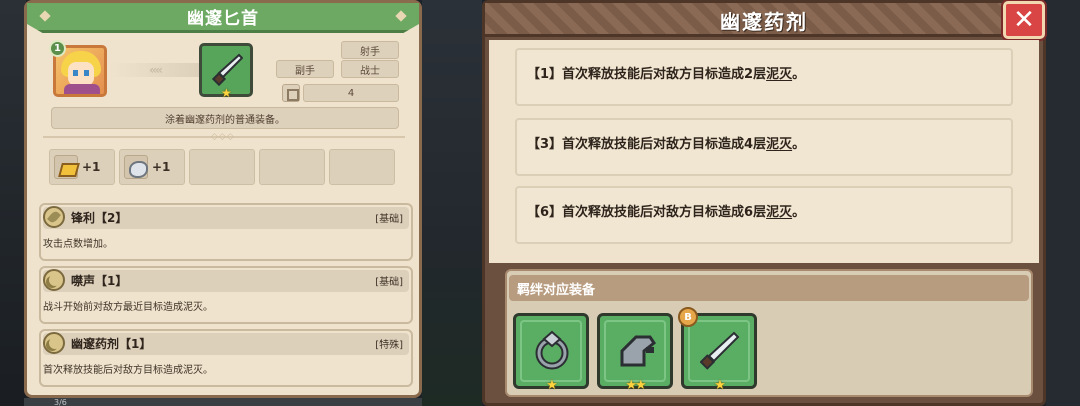 This screenshot has height=406, width=1080. I want to click on arrow-track: ‹‹‹‹, so click(155, 70).